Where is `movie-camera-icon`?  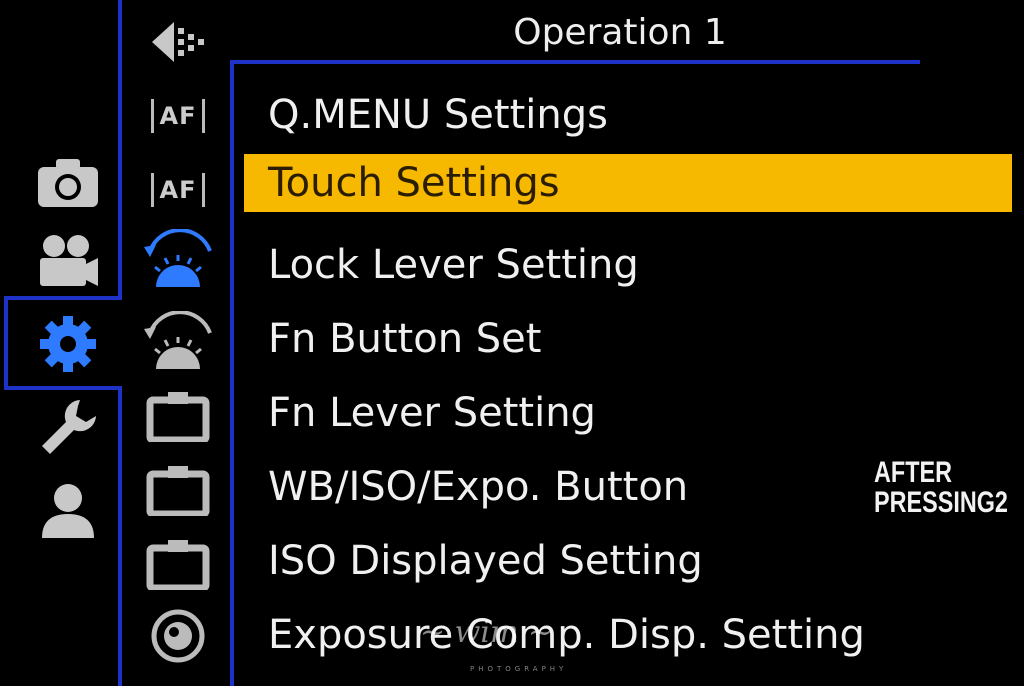 movie-camera-icon is located at coordinates (69, 260).